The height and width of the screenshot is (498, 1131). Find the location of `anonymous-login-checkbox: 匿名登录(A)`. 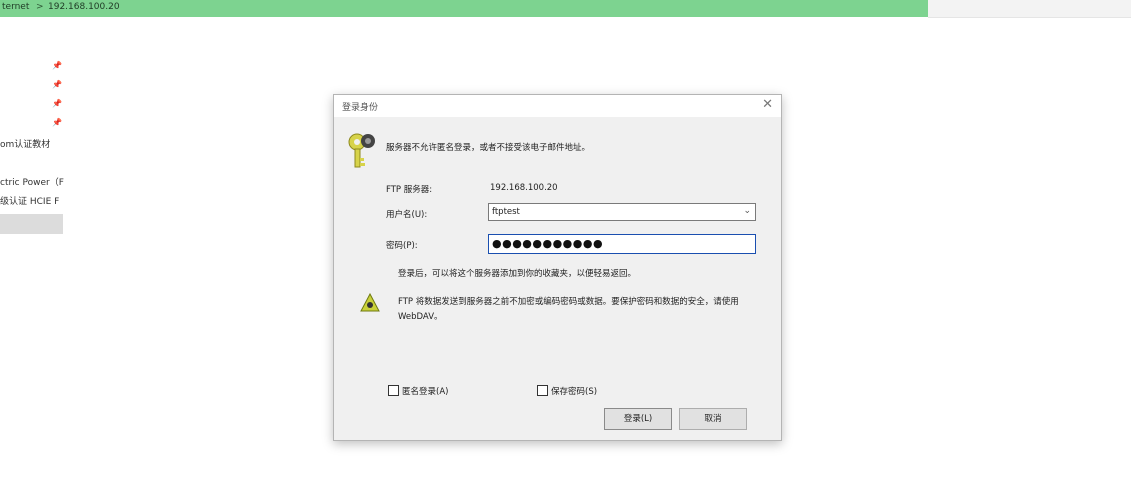

anonymous-login-checkbox: 匿名登录(A) is located at coordinates (418, 391).